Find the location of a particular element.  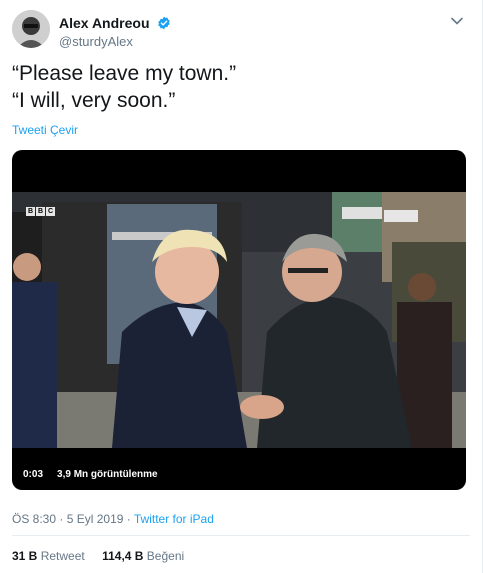

like-count: 114,4 B is located at coordinates (123, 556).